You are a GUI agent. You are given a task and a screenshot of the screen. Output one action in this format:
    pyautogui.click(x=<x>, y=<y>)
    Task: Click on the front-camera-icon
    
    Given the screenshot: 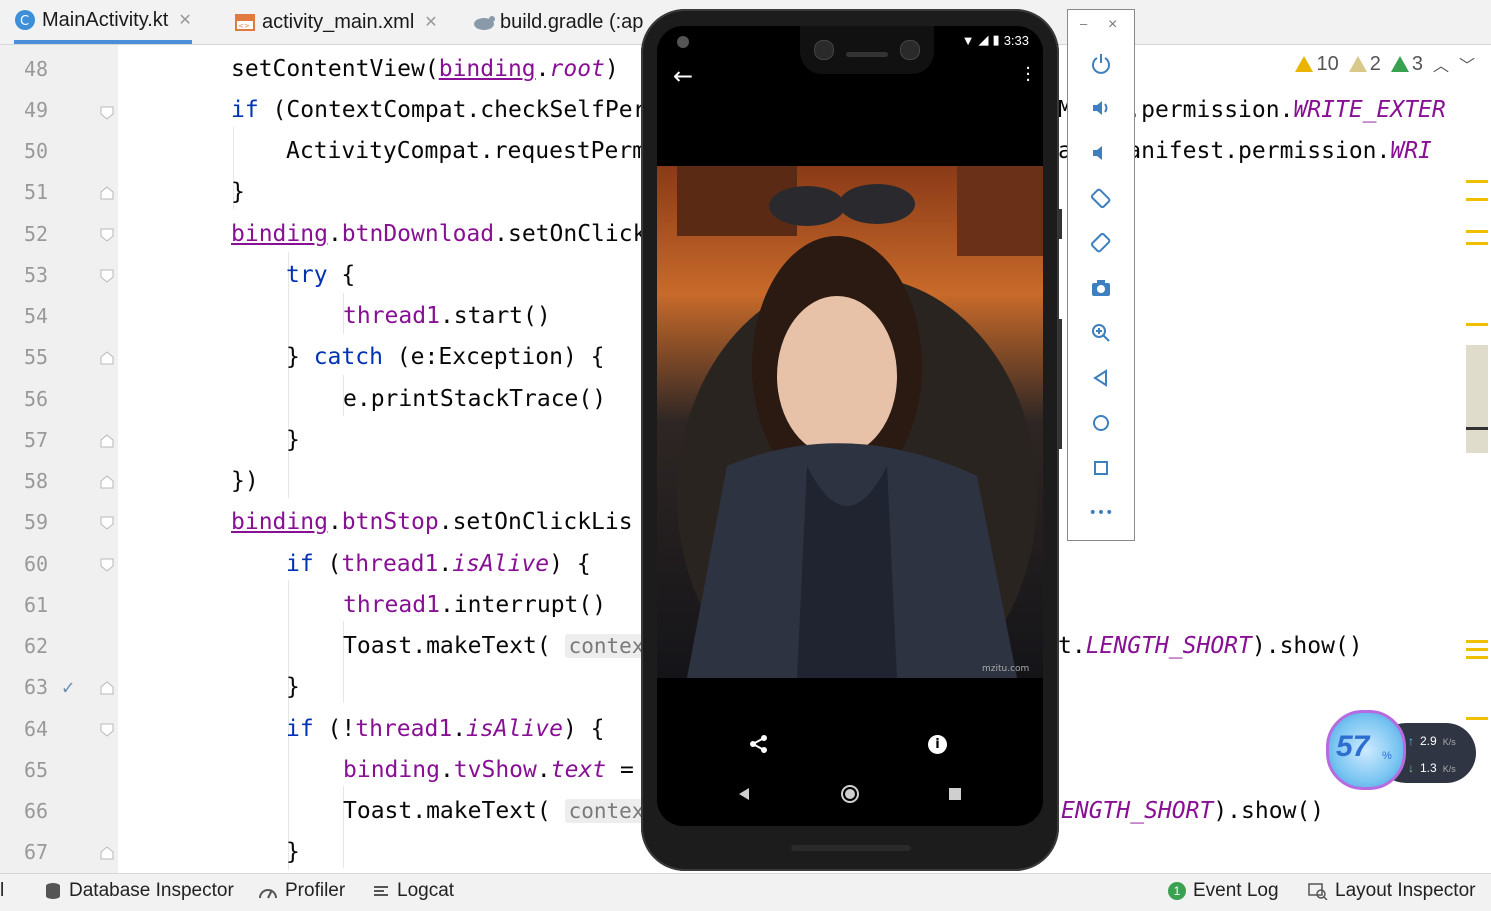 What is the action you would take?
    pyautogui.click(x=683, y=42)
    